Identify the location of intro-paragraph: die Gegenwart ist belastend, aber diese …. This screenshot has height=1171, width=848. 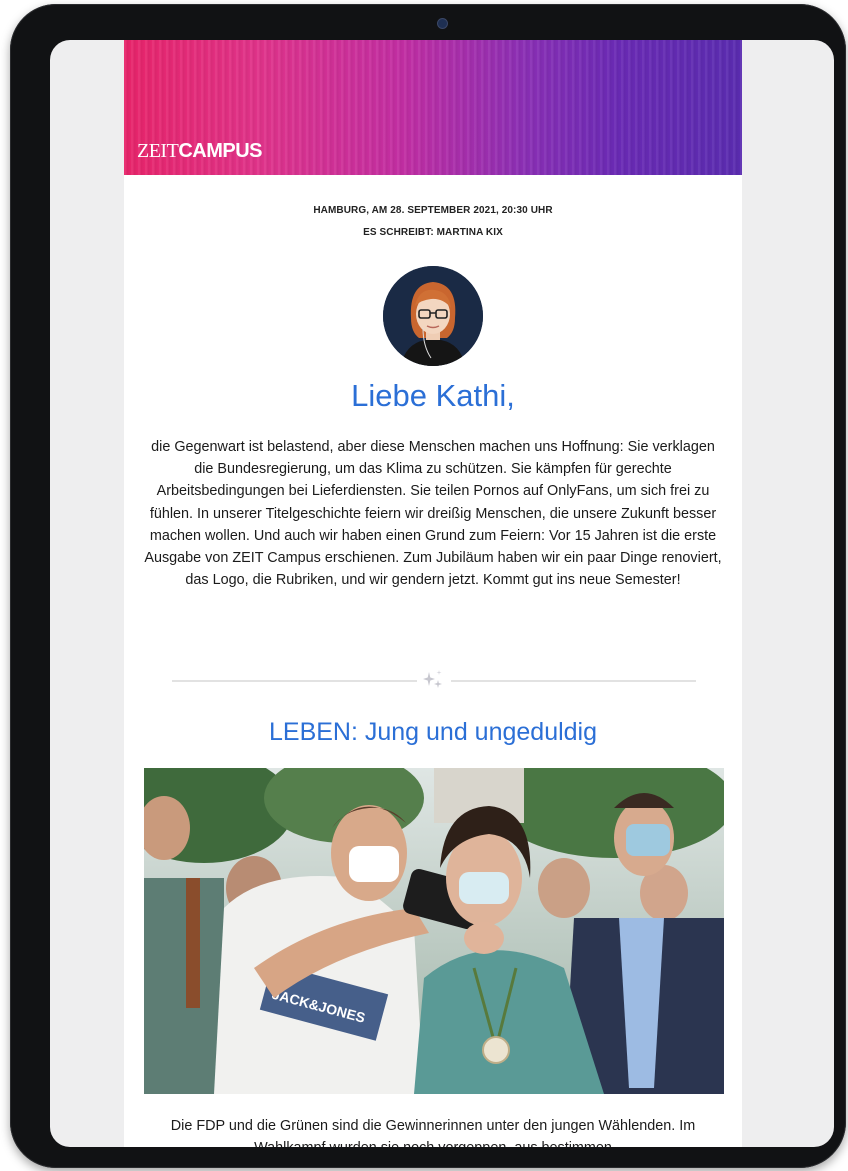
(433, 514).